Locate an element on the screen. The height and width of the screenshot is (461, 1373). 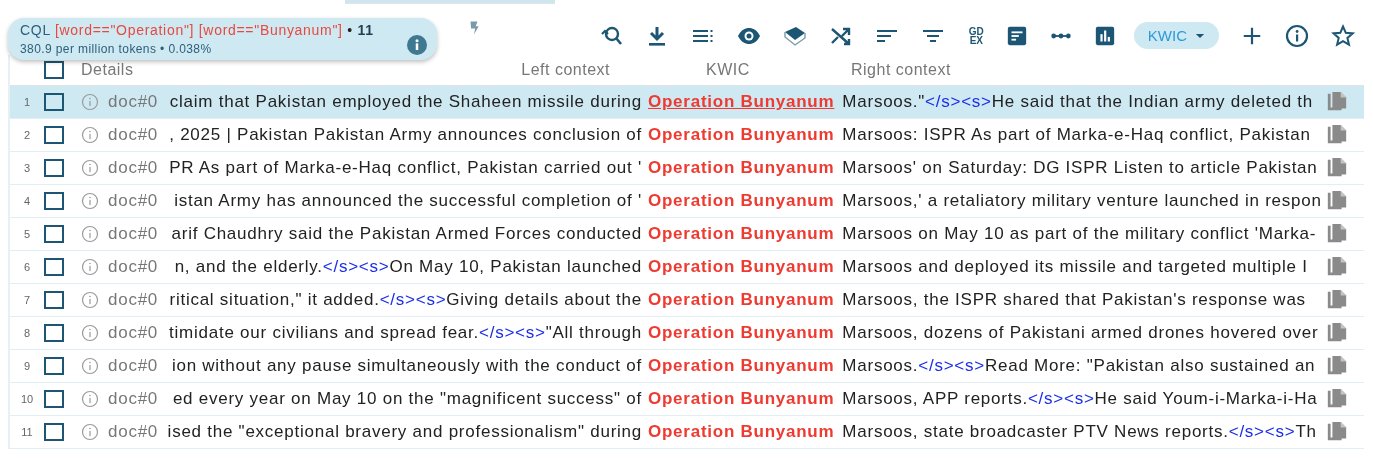
concordance-row: 5 doc#0 arif Chaudhry said the Pakistan Armed Forces conducted Operation Bunyanum Marsoos on May 10 as part of the military conflict 'Marka- is located at coordinates (687, 234).